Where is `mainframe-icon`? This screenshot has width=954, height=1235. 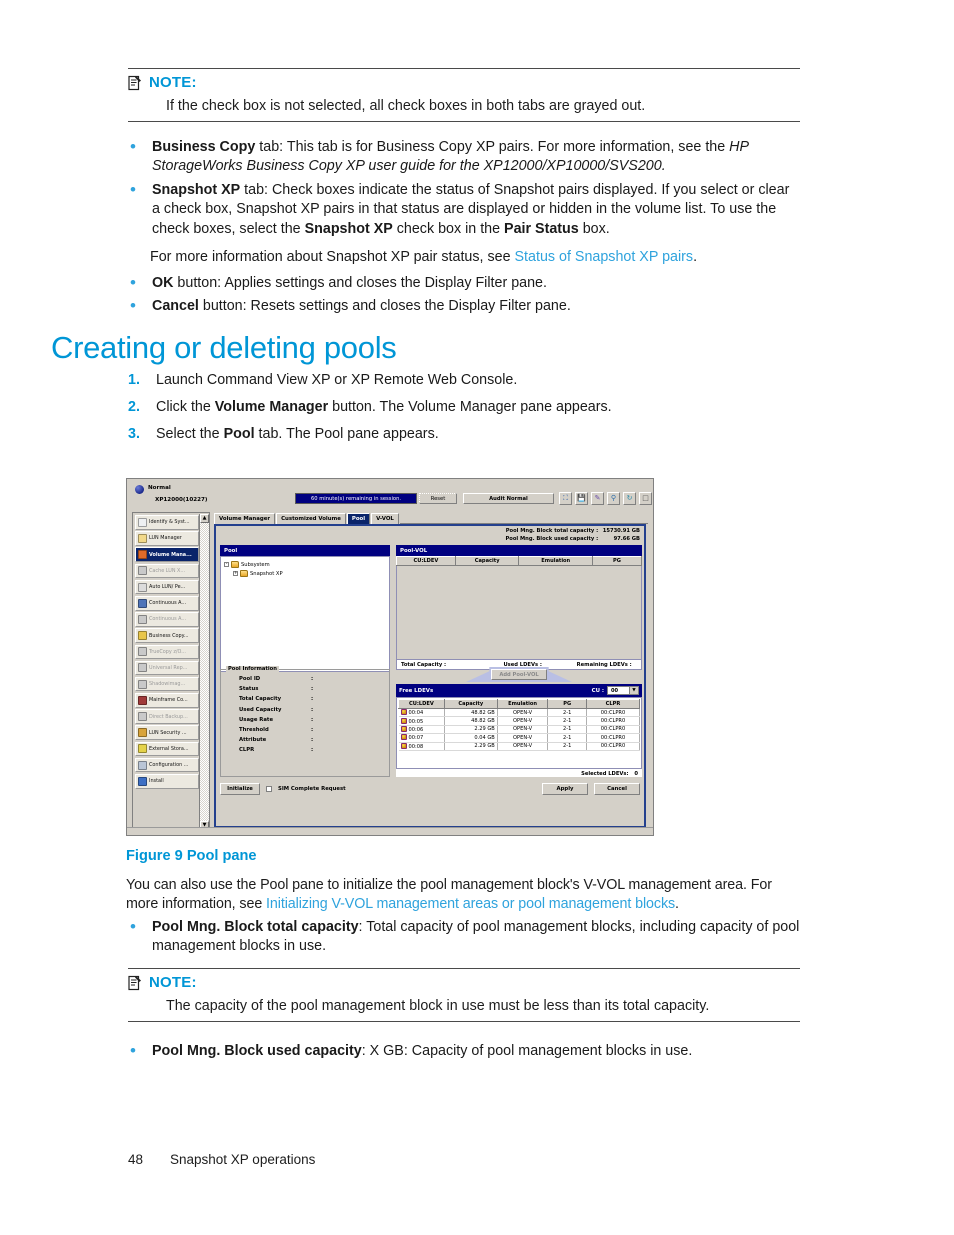
mainframe-icon is located at coordinates (142, 700).